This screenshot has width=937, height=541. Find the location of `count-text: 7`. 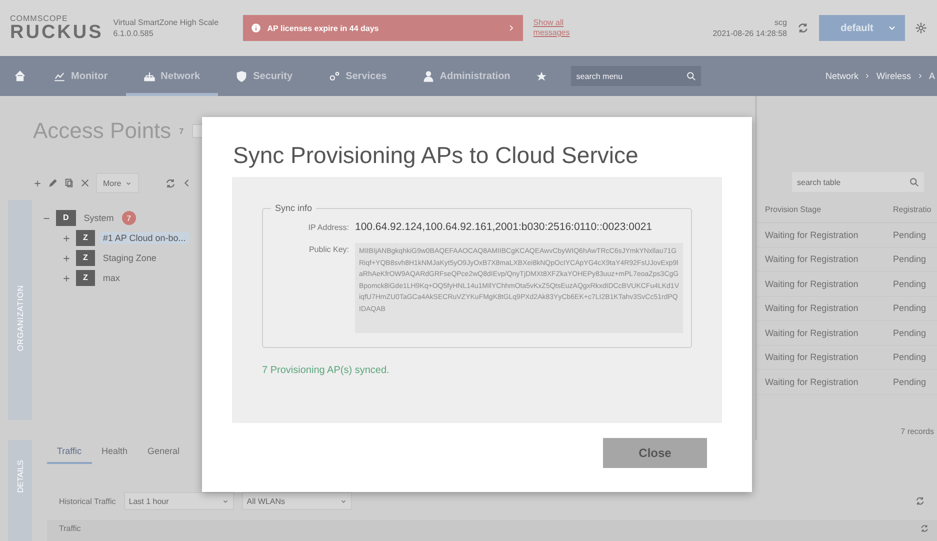

count-text: 7 is located at coordinates (181, 131).